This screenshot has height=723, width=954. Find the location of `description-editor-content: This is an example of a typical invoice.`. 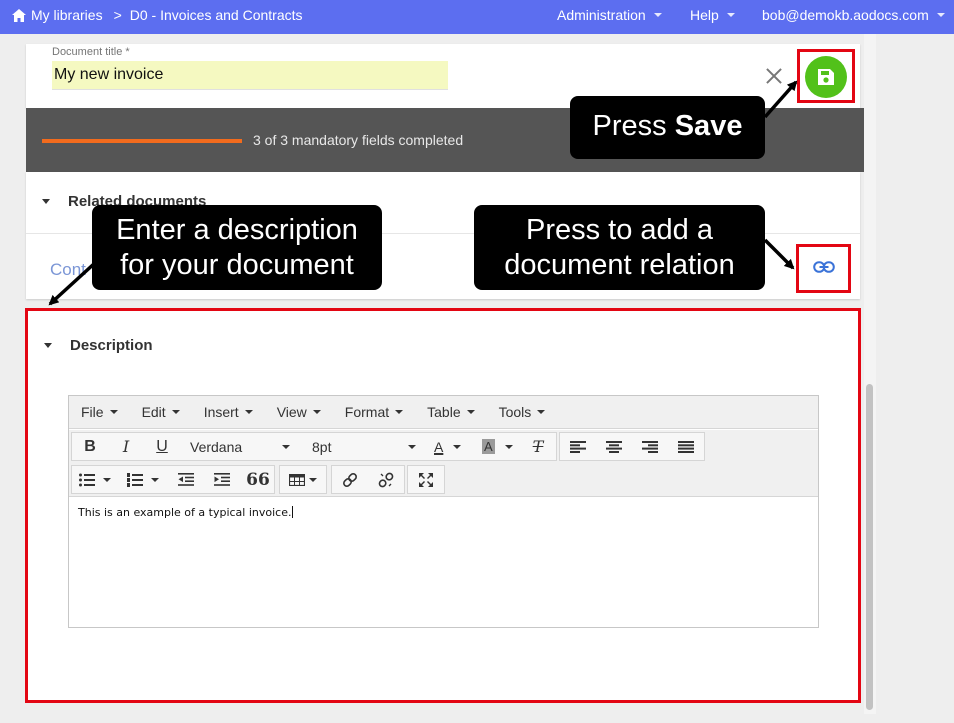

description-editor-content: This is an example of a typical invoice. is located at coordinates (185, 512).